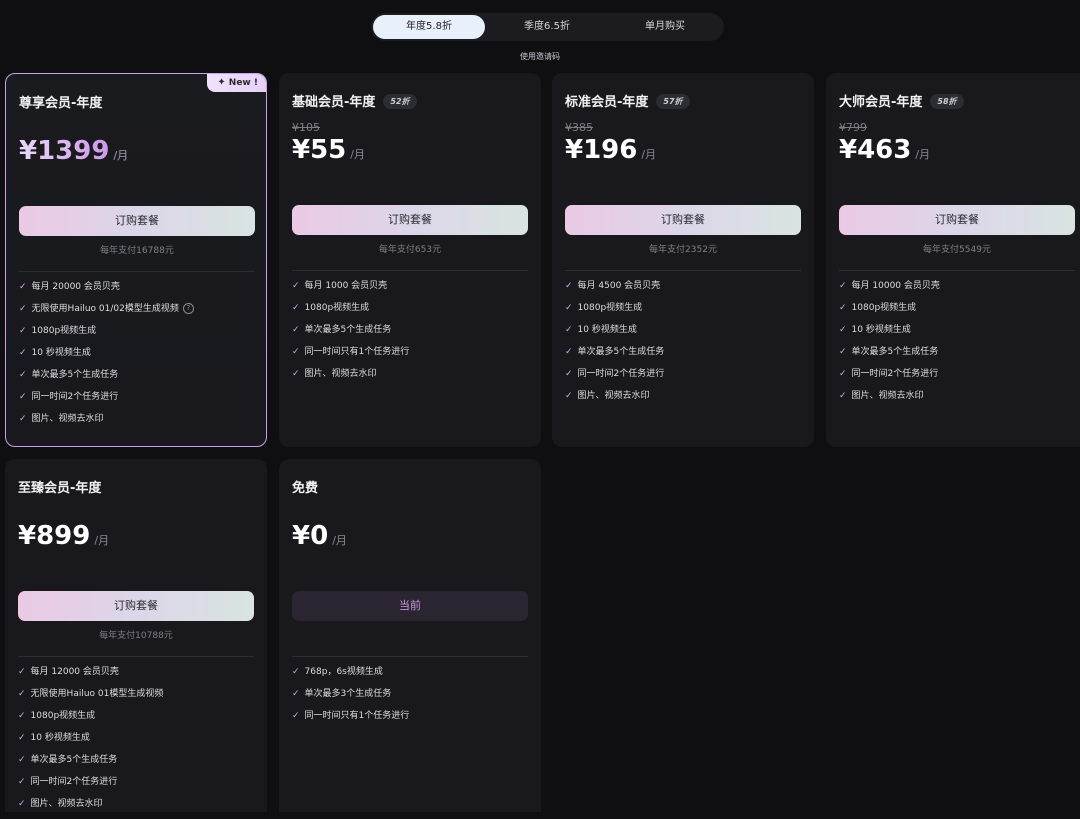  I want to click on tab-quarterly: 季度6.5折, so click(547, 27).